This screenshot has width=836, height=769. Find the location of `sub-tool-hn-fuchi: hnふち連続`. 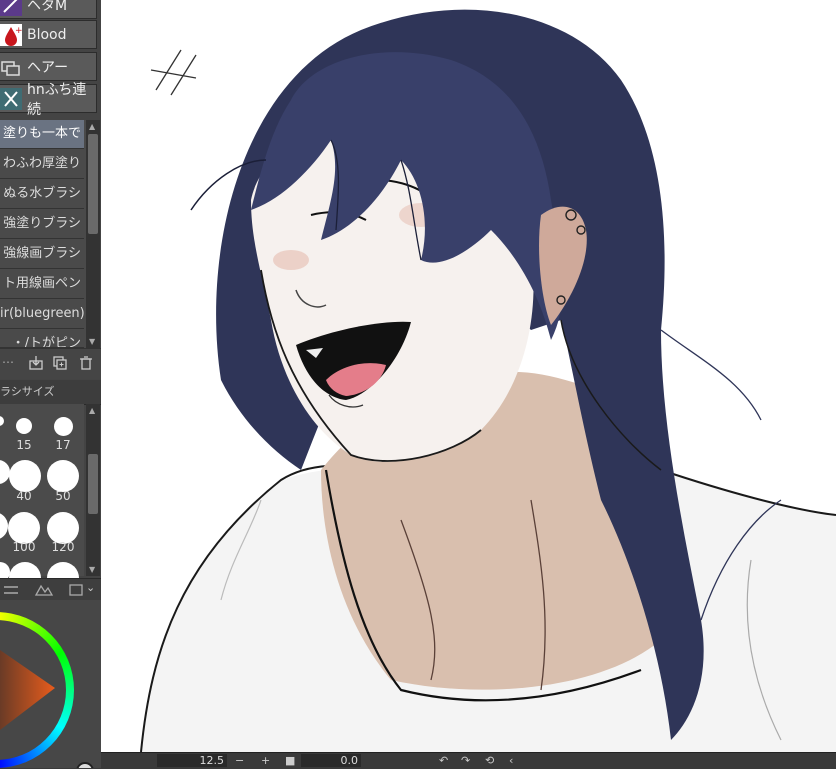

sub-tool-hn-fuchi: hnふち連続 is located at coordinates (48, 100).